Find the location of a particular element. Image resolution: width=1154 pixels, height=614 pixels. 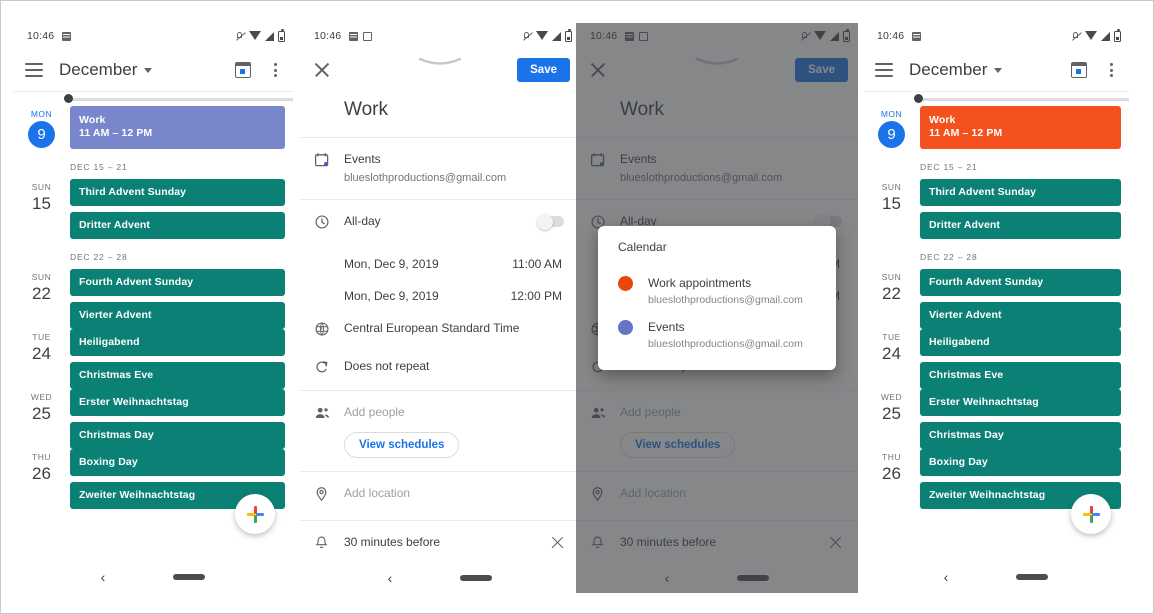

status-right-icons is located at coordinates (1096, 35).